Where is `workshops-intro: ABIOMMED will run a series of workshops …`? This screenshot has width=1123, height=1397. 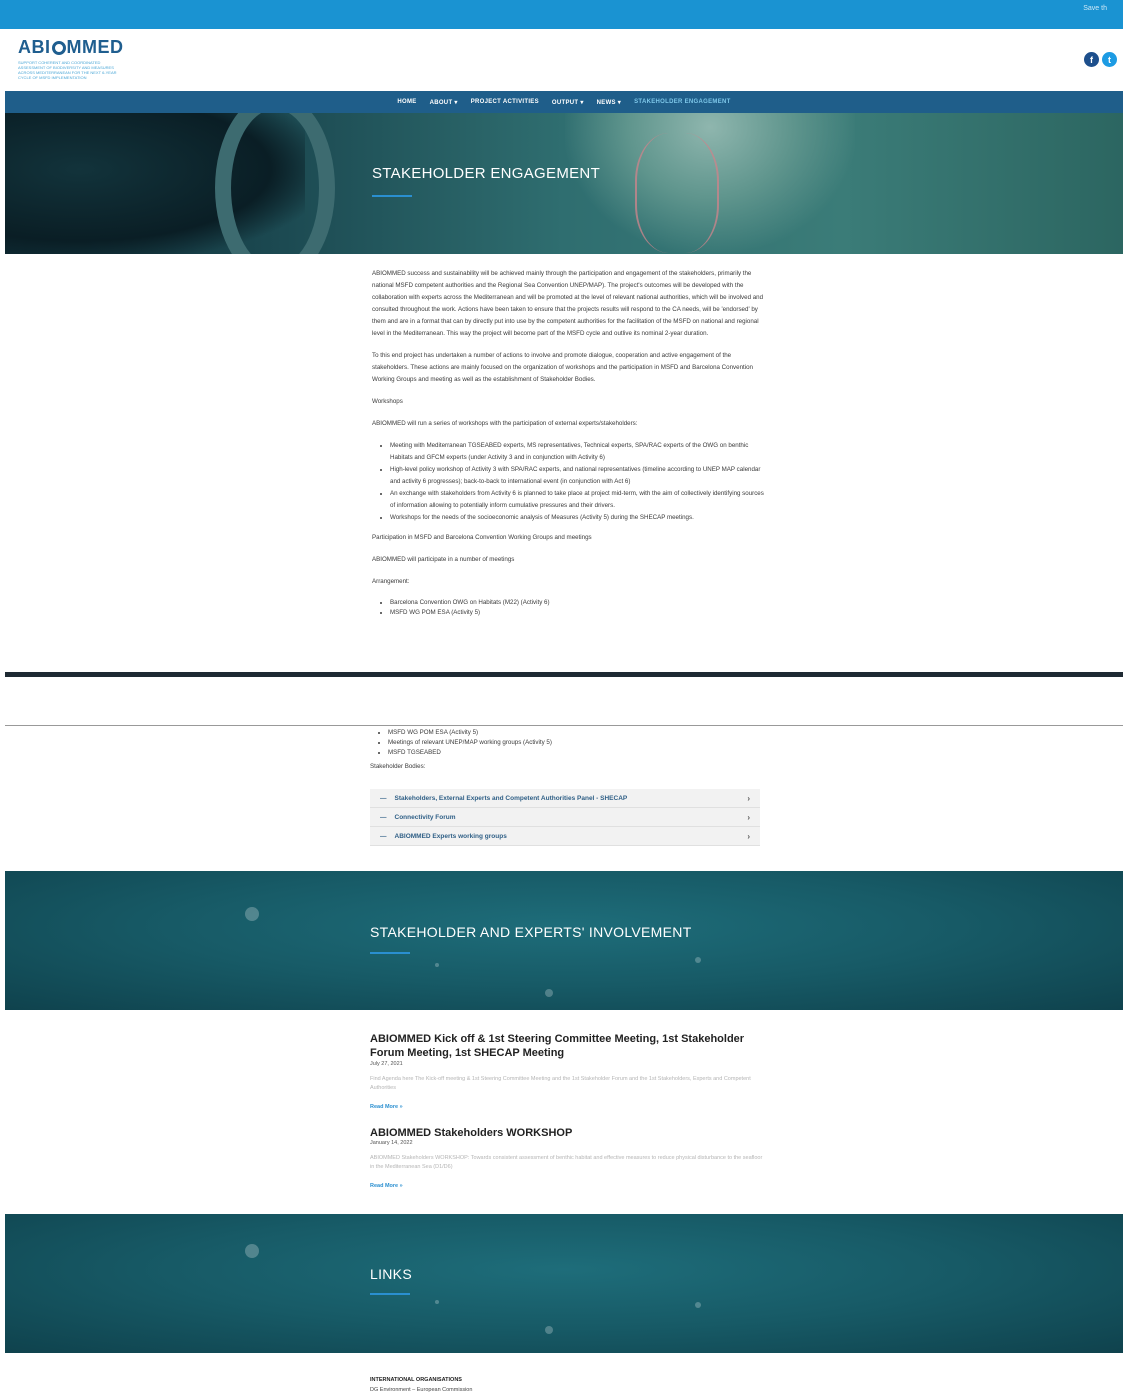 workshops-intro: ABIOMMED will run a series of workshops … is located at coordinates (505, 423).